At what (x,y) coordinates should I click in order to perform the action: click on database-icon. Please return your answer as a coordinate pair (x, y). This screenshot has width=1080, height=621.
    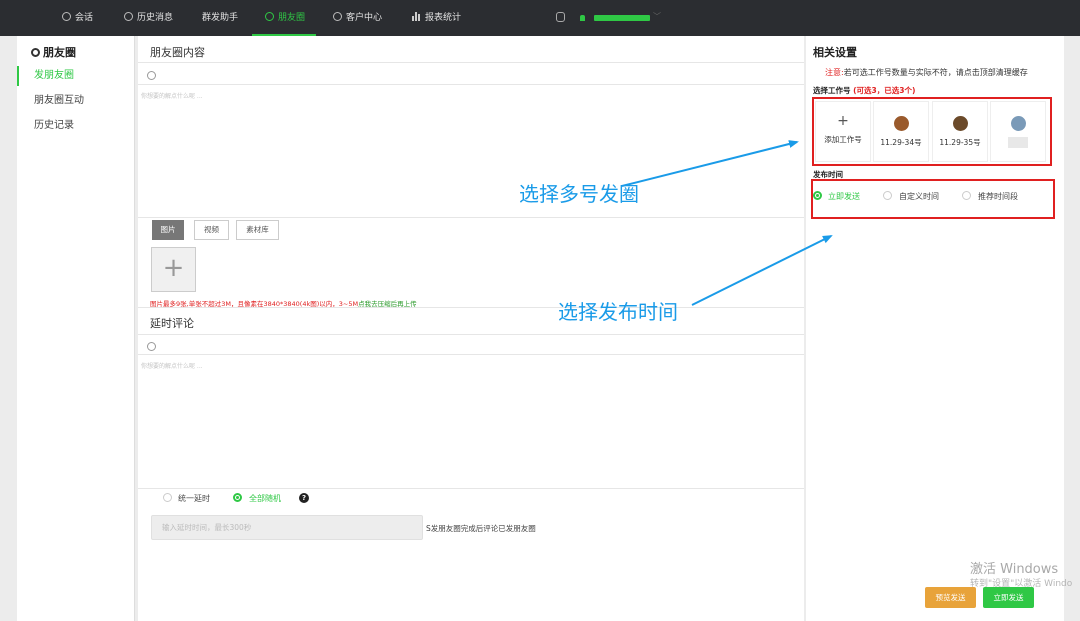
    Looking at the image, I should click on (560, 17).